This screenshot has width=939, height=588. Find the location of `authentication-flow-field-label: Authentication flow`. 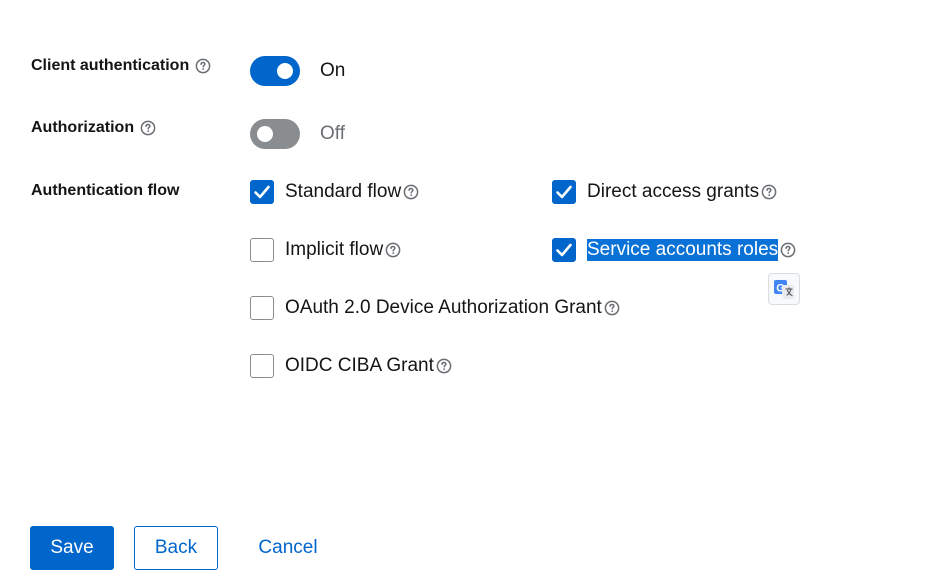

authentication-flow-field-label: Authentication flow is located at coordinates (105, 191).